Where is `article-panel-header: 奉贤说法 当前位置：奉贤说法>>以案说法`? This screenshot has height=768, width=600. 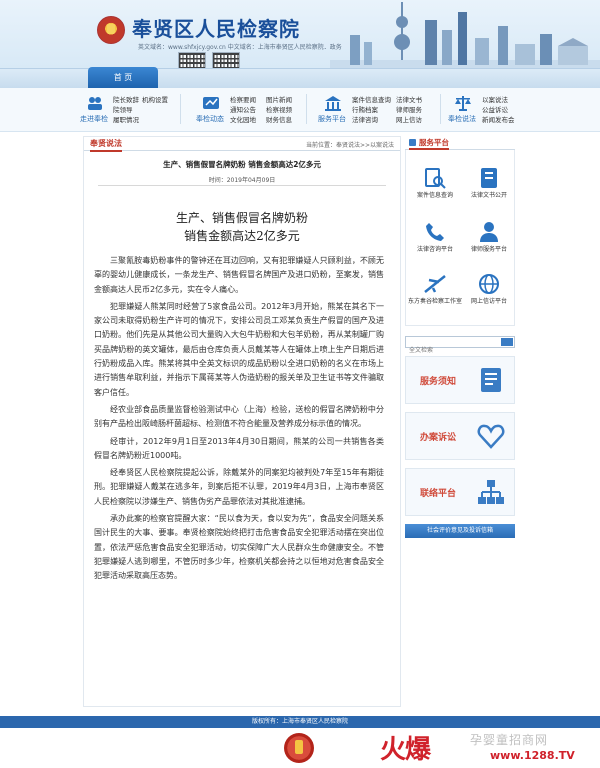 article-panel-header: 奉贤说法 当前位置：奉贤说法>>以案说法 is located at coordinates (242, 144).